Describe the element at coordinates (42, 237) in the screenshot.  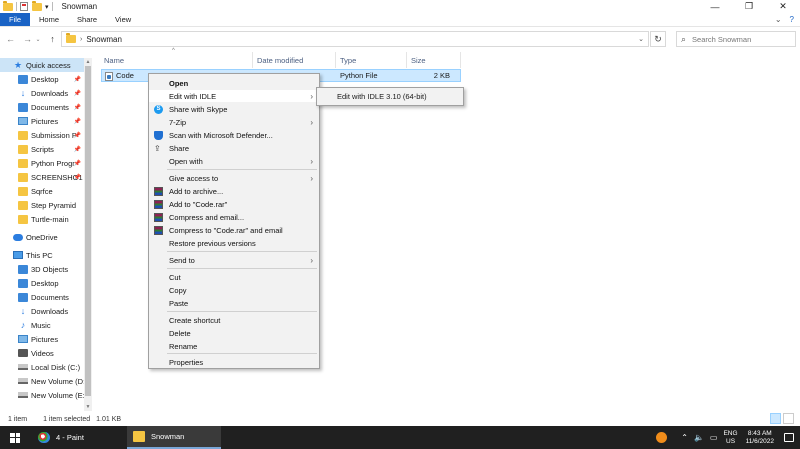
I see `nav-onedrive: OneDrive` at that location.